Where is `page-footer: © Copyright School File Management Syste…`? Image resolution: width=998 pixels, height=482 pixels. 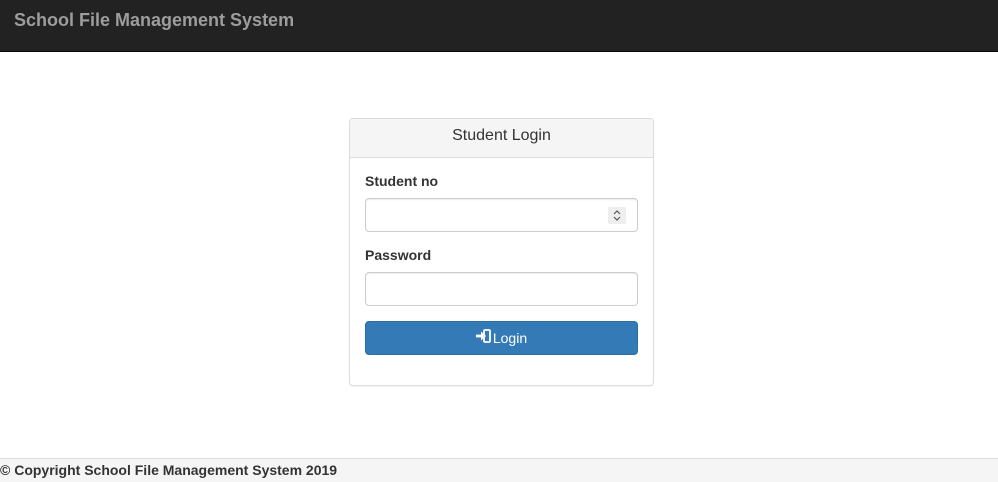
page-footer: © Copyright School File Management Syste… is located at coordinates (499, 470).